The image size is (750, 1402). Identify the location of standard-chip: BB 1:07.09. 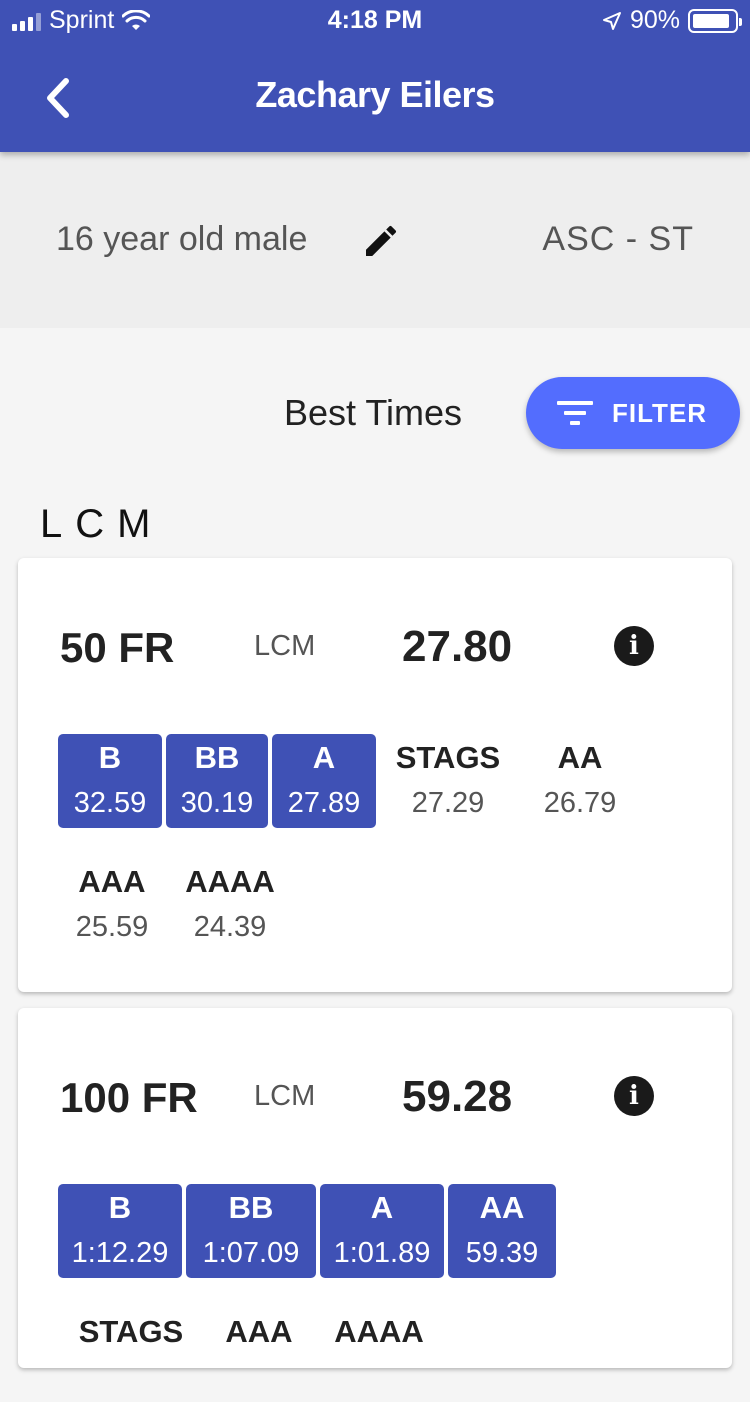
(251, 1231).